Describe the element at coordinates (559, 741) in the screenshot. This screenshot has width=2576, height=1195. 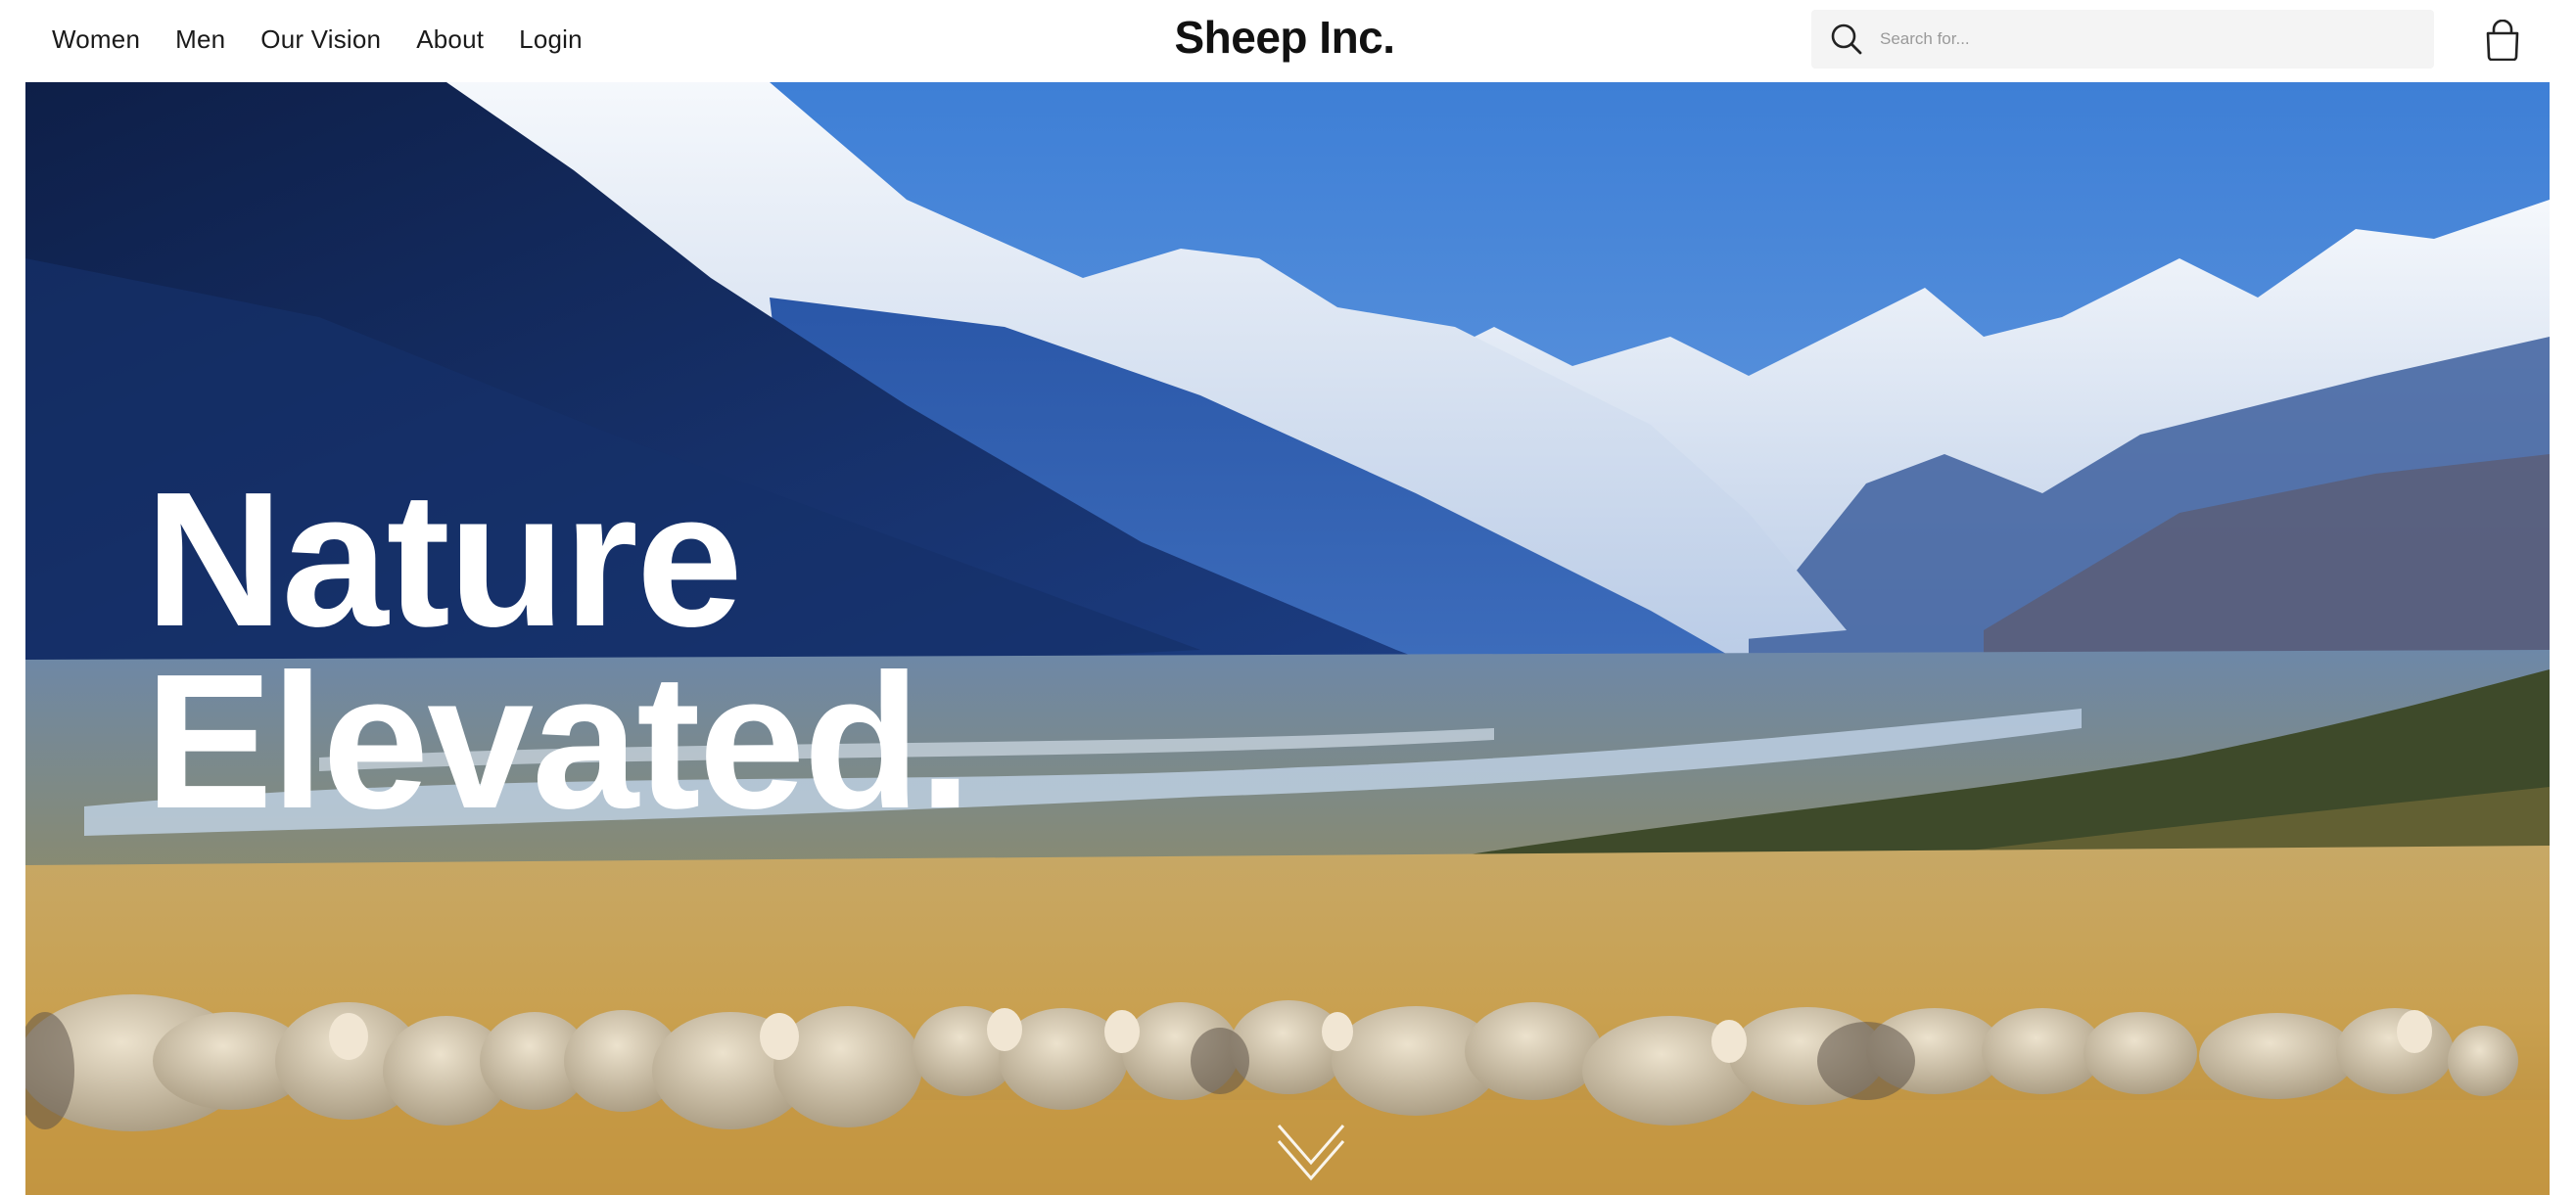
I see `headline-line-2: Elevated.` at that location.